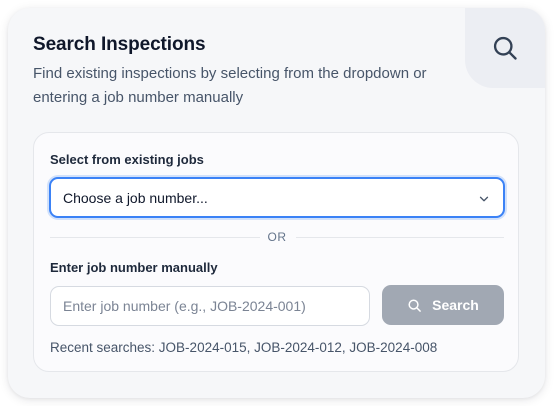 This screenshot has height=406, width=554. What do you see at coordinates (484, 199) in the screenshot?
I see `chevron-down-icon` at bounding box center [484, 199].